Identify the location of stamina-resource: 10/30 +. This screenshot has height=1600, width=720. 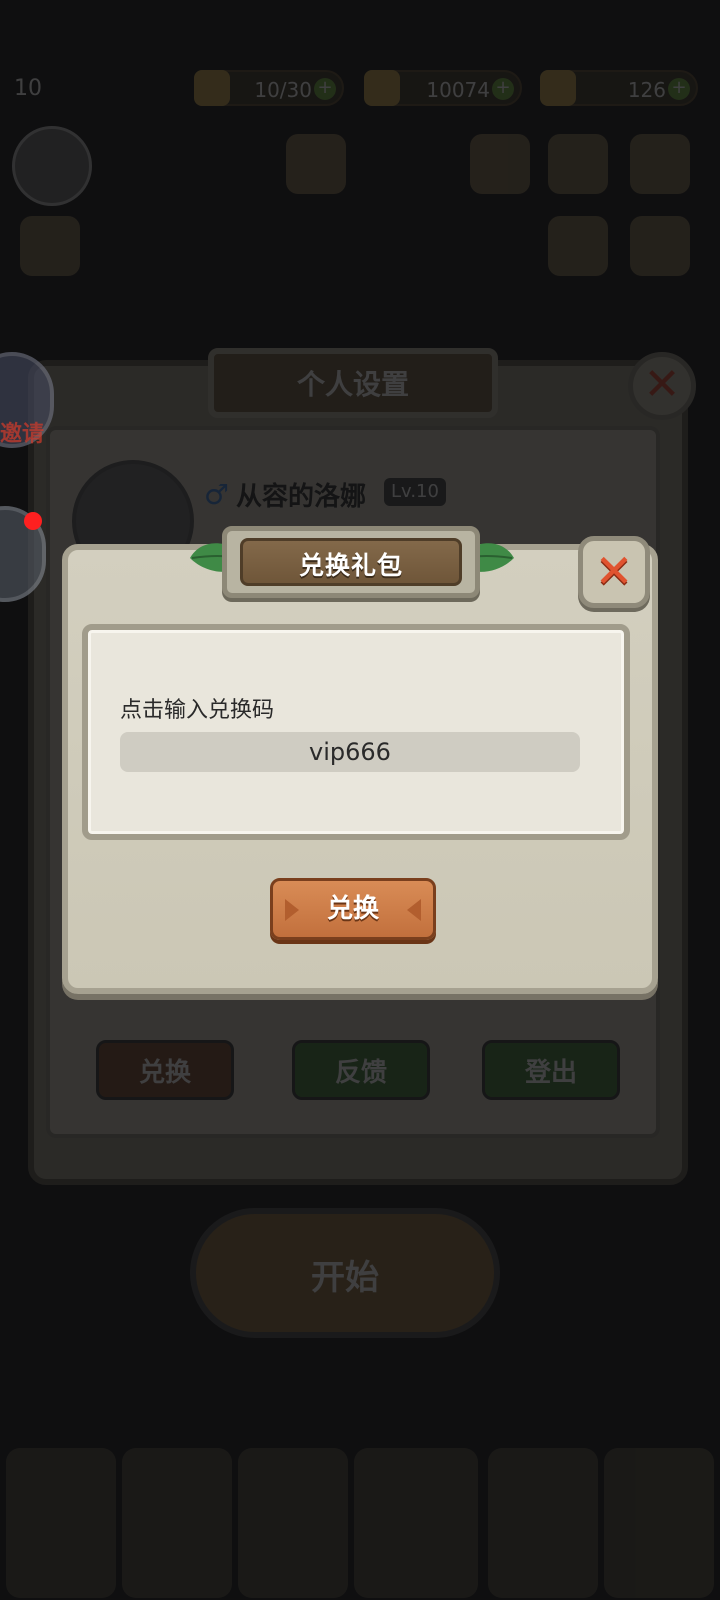
(269, 88).